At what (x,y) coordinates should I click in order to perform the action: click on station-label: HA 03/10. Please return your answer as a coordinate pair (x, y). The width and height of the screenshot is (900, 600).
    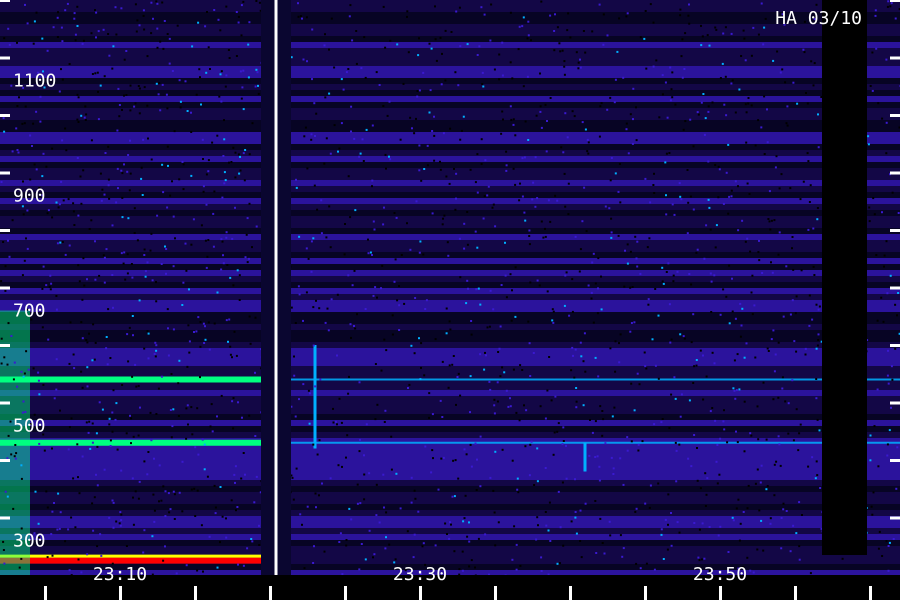
    Looking at the image, I should click on (818, 18).